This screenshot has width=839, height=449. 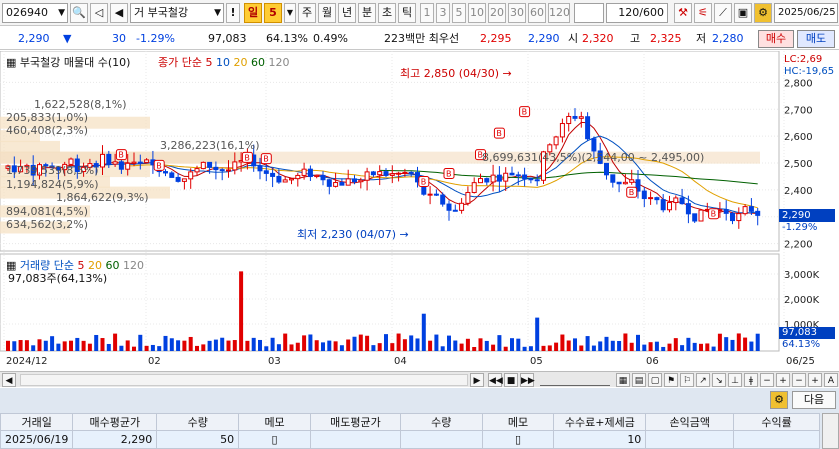 What do you see at coordinates (119, 13) in the screenshot?
I see `speaker-icon: ◀` at bounding box center [119, 13].